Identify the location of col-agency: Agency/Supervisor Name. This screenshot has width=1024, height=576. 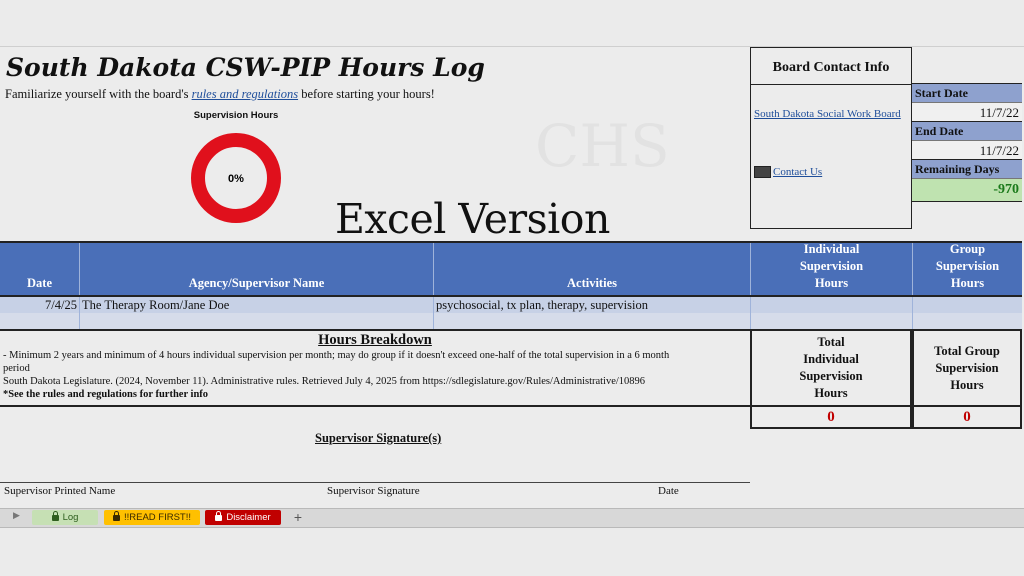
(257, 269).